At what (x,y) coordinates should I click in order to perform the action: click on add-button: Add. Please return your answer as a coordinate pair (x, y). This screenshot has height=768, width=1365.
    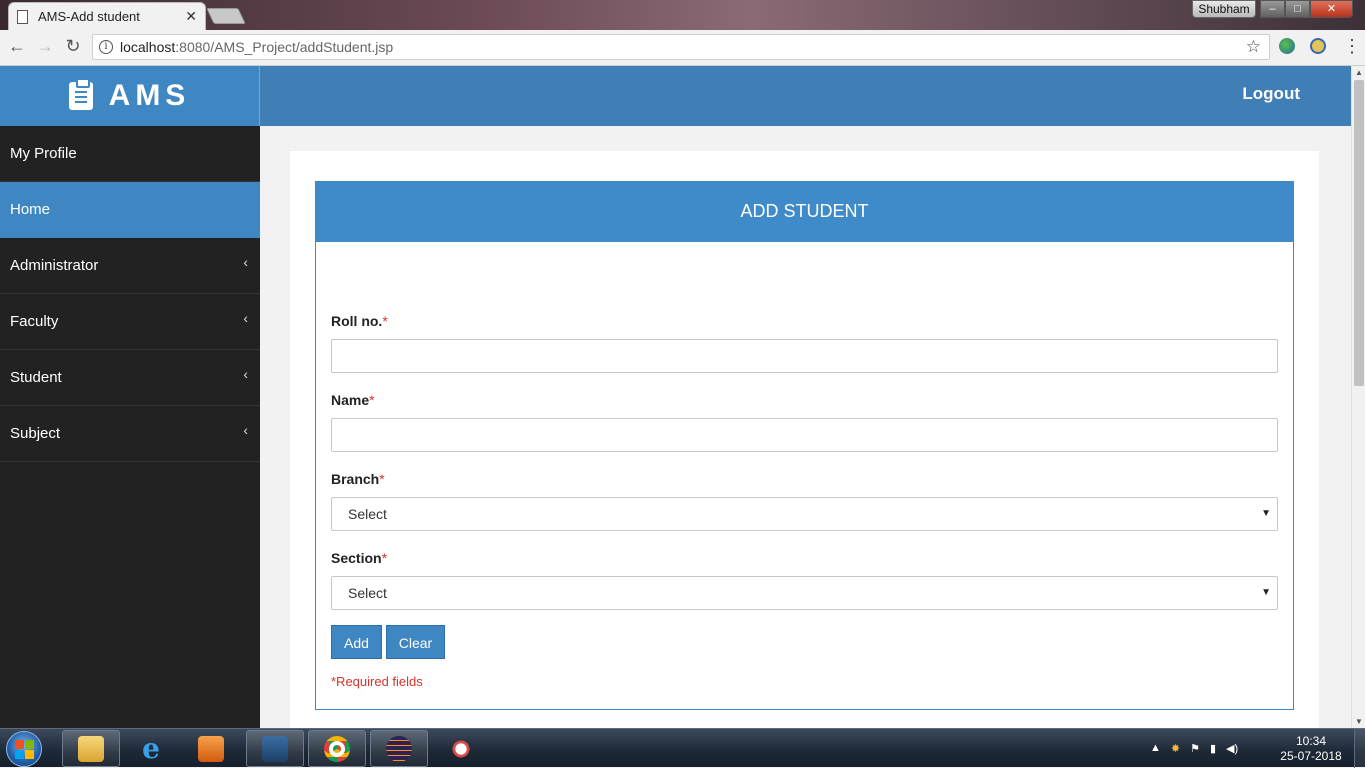
    Looking at the image, I should click on (356, 642).